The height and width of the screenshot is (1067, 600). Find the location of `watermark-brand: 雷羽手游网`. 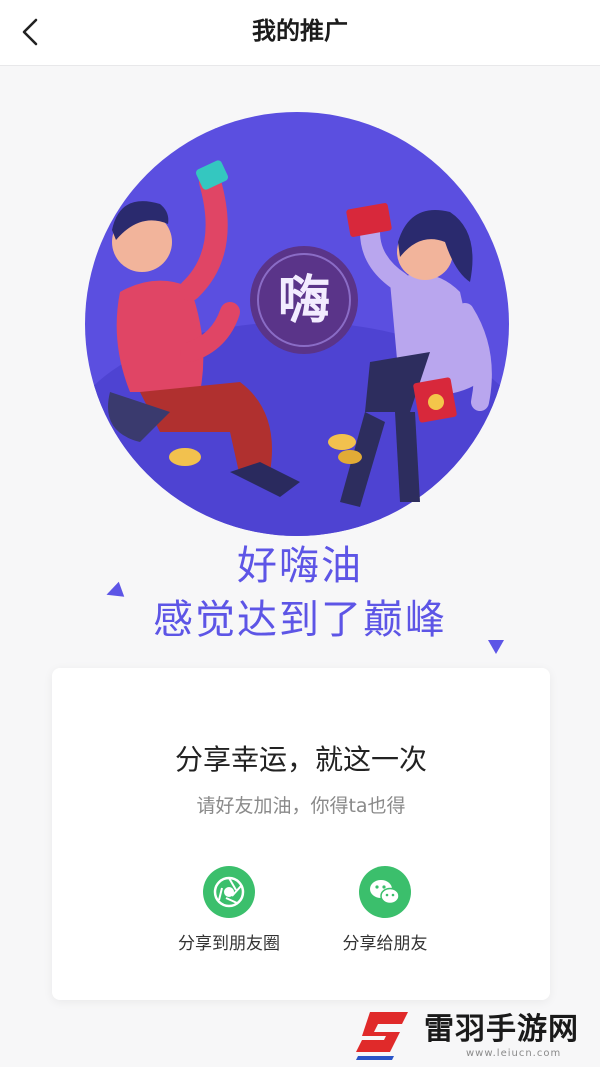

watermark-brand: 雷羽手游网 is located at coordinates (501, 1029).